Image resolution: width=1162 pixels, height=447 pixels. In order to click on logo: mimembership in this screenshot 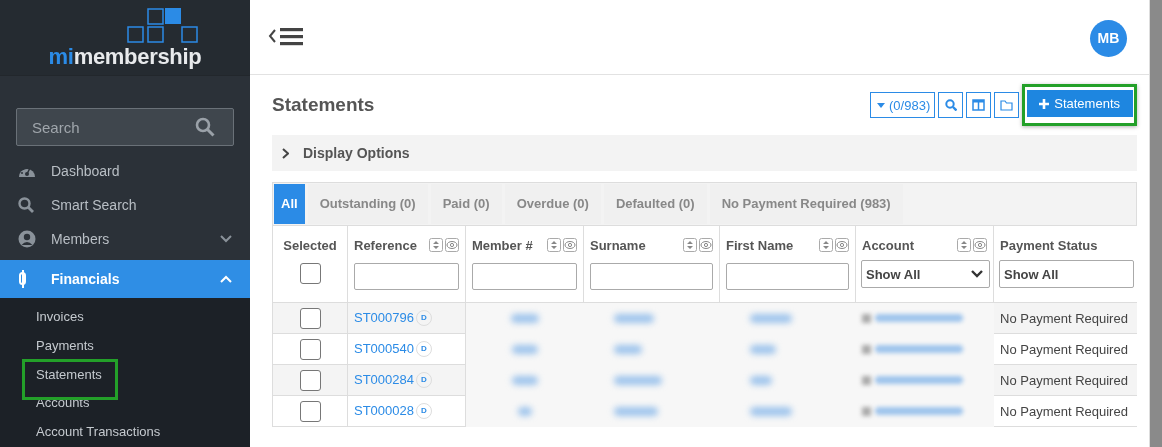, I will do `click(125, 37)`.